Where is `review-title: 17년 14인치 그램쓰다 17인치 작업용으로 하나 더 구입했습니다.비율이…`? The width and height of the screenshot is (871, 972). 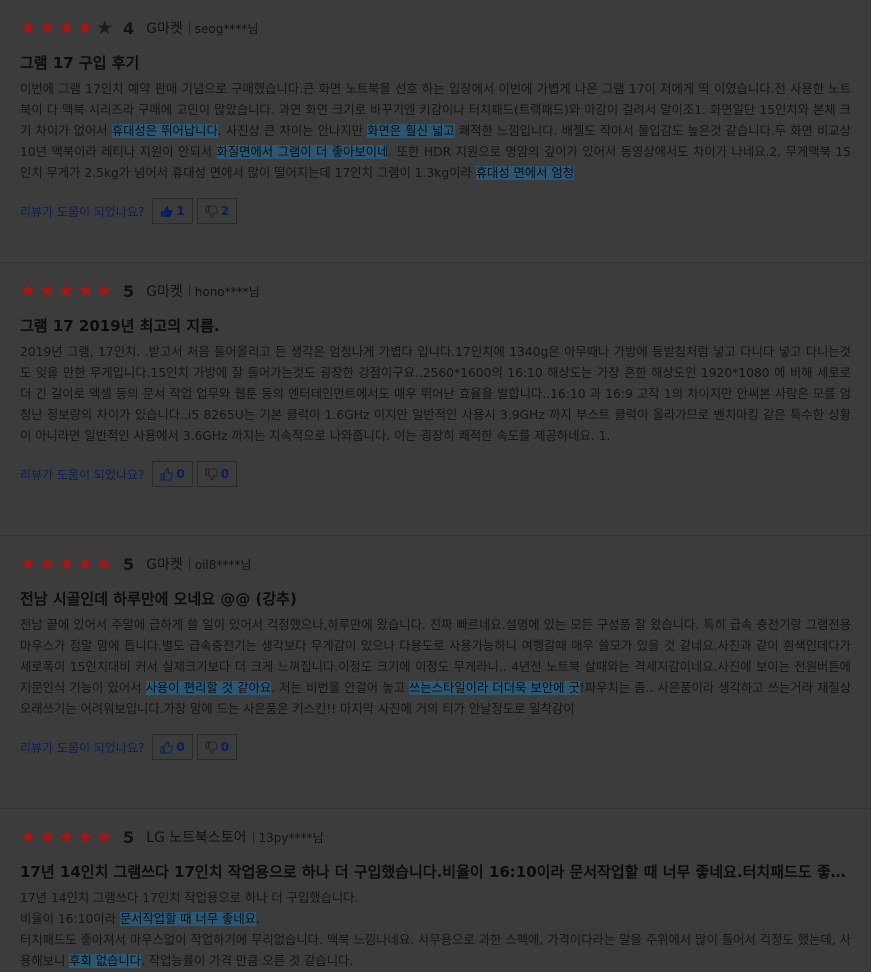
review-title: 17년 14인치 그램쓰다 17인치 작업용으로 하나 더 구입했습니다.비율이… is located at coordinates (435, 872).